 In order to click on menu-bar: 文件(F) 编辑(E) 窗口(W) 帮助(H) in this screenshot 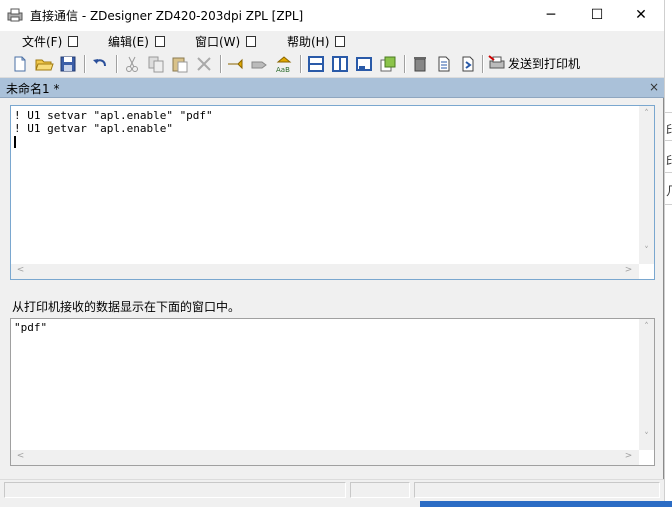, I will do `click(332, 41)`.